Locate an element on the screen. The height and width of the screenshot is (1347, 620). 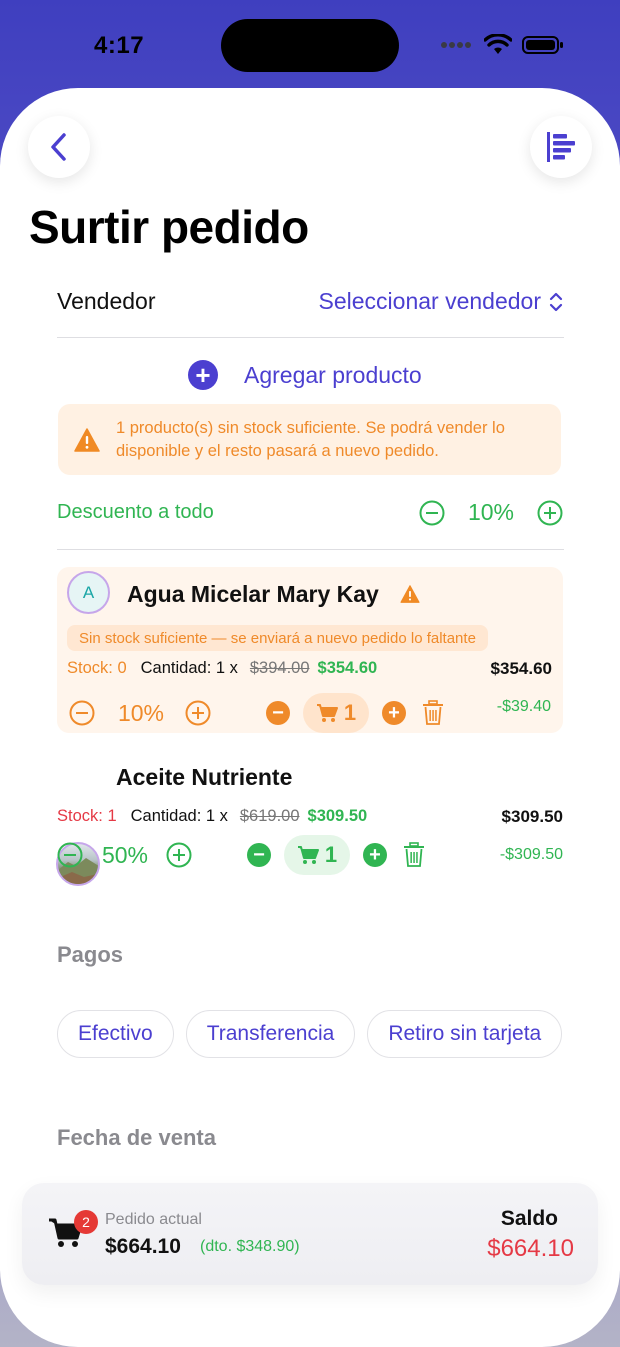
product-avatar: A is located at coordinates (88, 592).